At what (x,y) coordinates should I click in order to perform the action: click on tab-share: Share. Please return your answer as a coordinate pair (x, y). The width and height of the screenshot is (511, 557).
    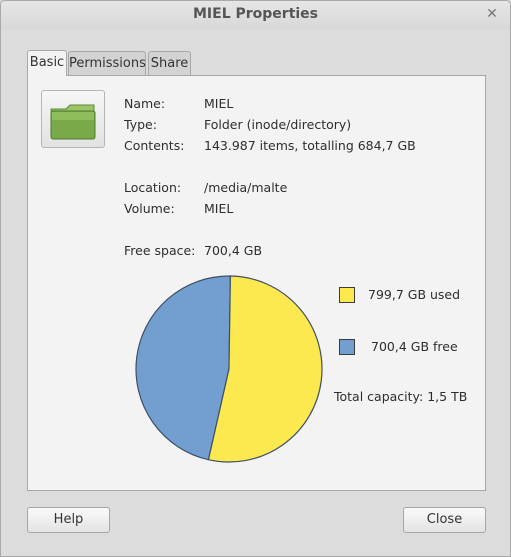
    Looking at the image, I should click on (169, 63).